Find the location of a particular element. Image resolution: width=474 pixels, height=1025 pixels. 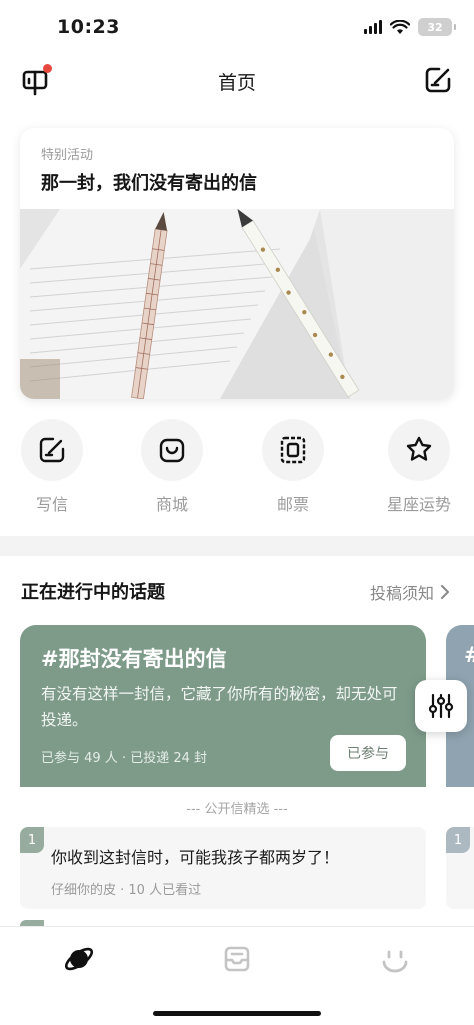

nav-bar: 首页 is located at coordinates (237, 80).